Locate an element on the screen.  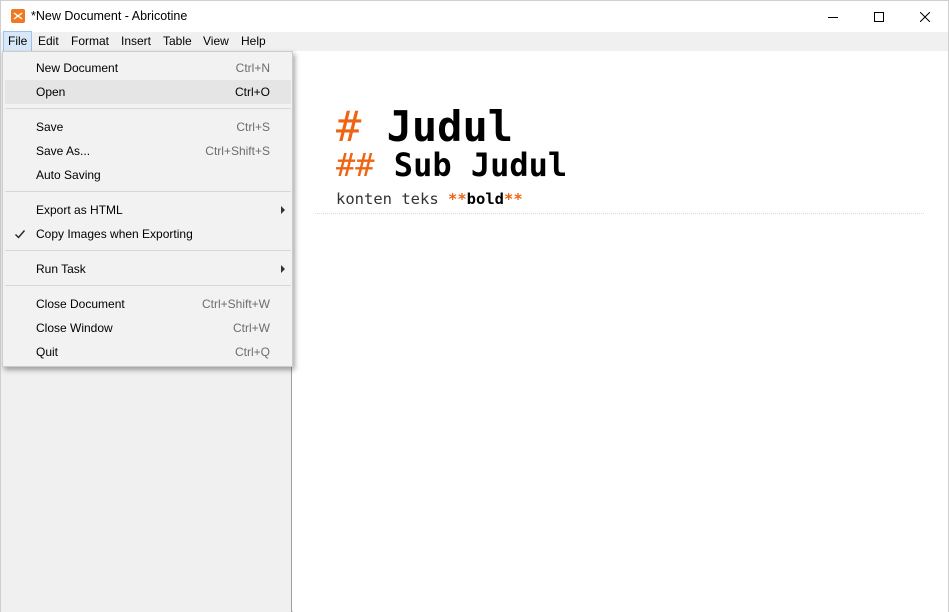
menu-item-label: Quit is located at coordinates (47, 352).